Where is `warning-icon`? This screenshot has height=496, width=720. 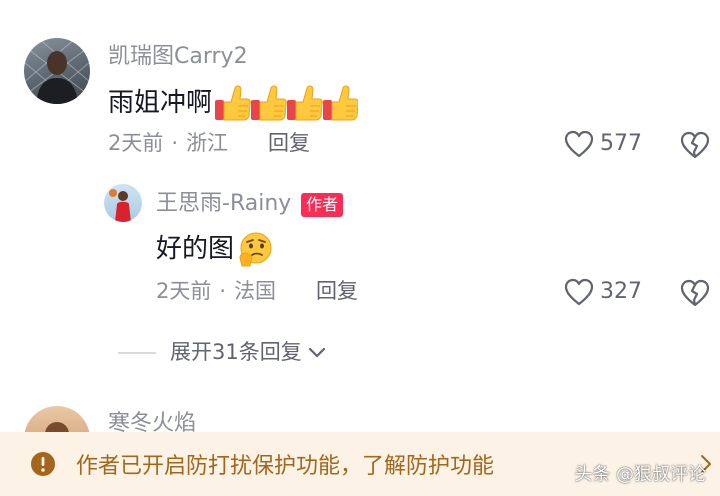
warning-icon is located at coordinates (43, 464).